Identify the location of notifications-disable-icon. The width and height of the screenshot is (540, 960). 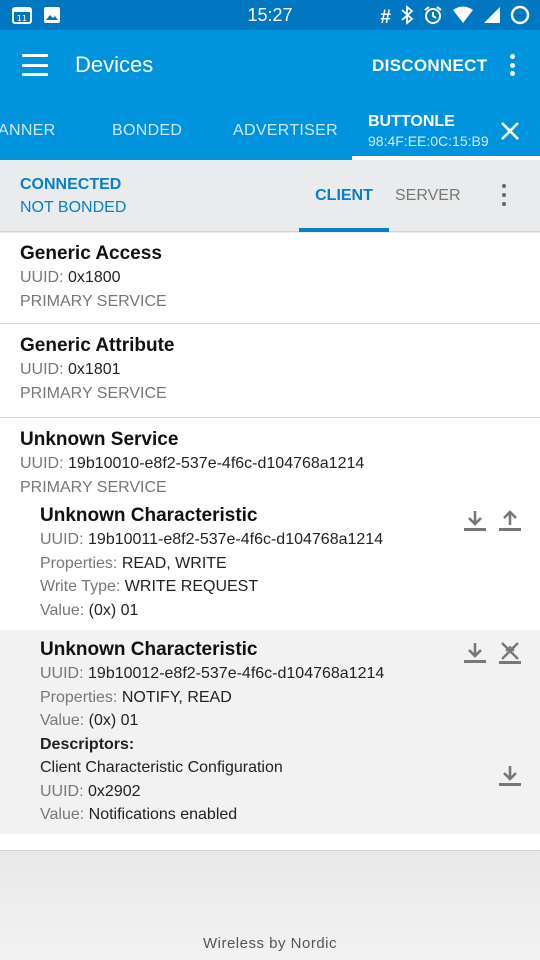
(510, 653).